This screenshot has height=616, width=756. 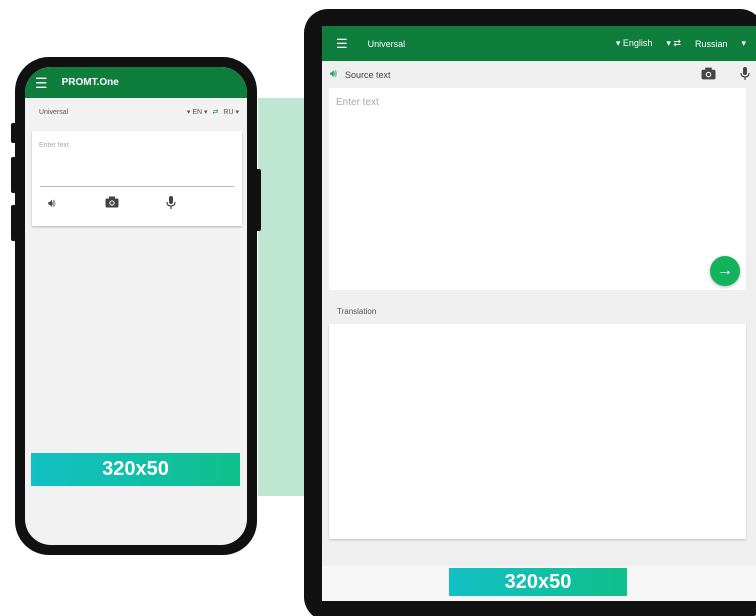 What do you see at coordinates (136, 112) in the screenshot?
I see `phone-toolbar: Universal ▾ EN ▾ ⇄ RU ▾` at bounding box center [136, 112].